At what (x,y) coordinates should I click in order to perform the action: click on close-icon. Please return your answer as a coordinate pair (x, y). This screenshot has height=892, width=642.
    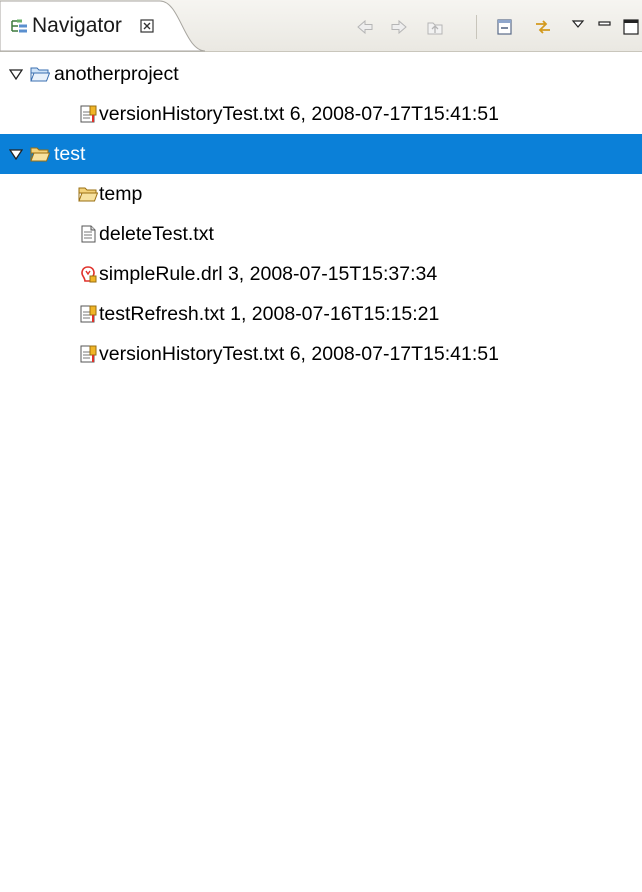
    Looking at the image, I should click on (147, 26).